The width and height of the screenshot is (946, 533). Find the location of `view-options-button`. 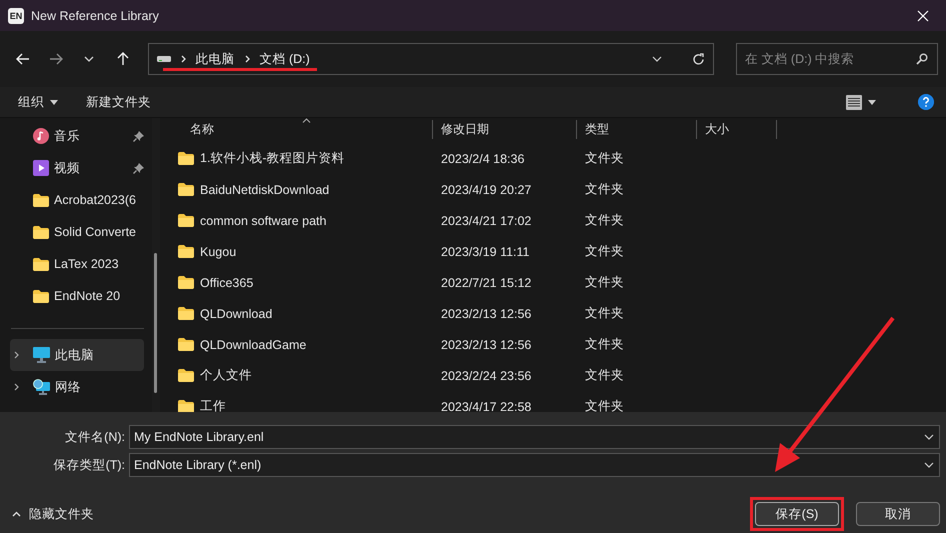

view-options-button is located at coordinates (861, 102).